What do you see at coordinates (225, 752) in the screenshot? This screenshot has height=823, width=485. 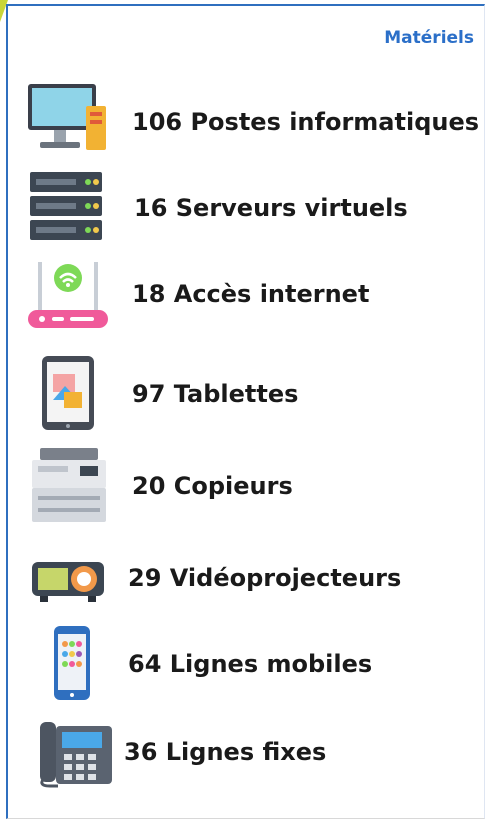 I see `item-label: 36 Lignes fixes` at bounding box center [225, 752].